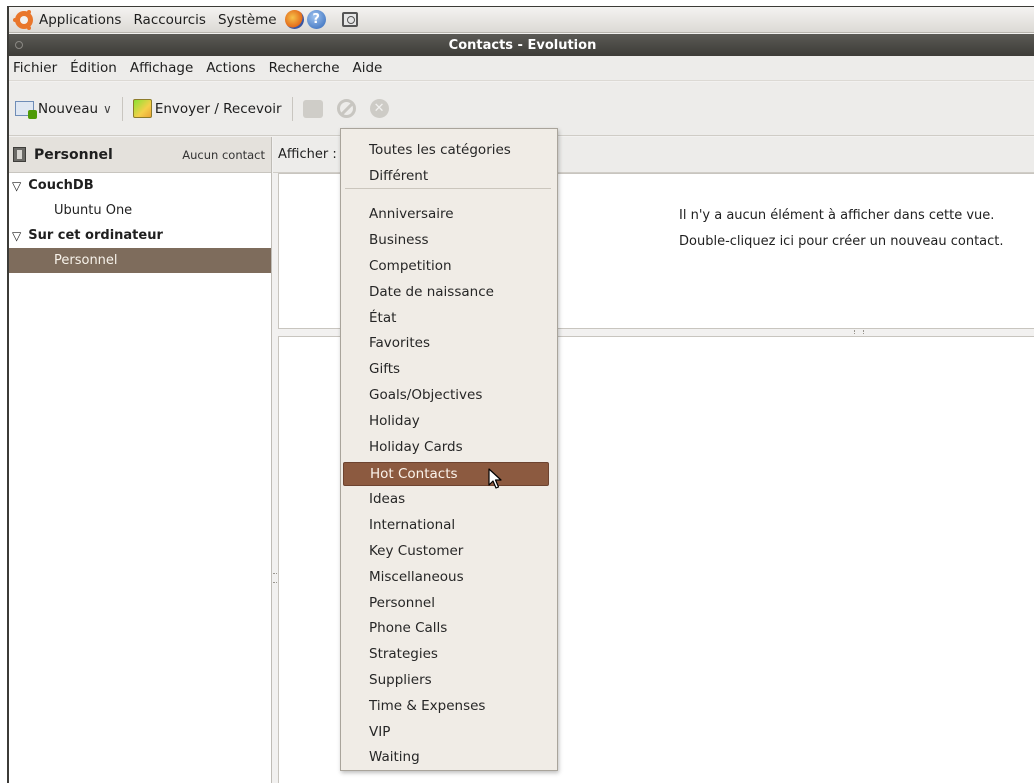 The width and height of the screenshot is (1034, 783). What do you see at coordinates (223, 154) in the screenshot?
I see `contact-count: Aucun contact` at bounding box center [223, 154].